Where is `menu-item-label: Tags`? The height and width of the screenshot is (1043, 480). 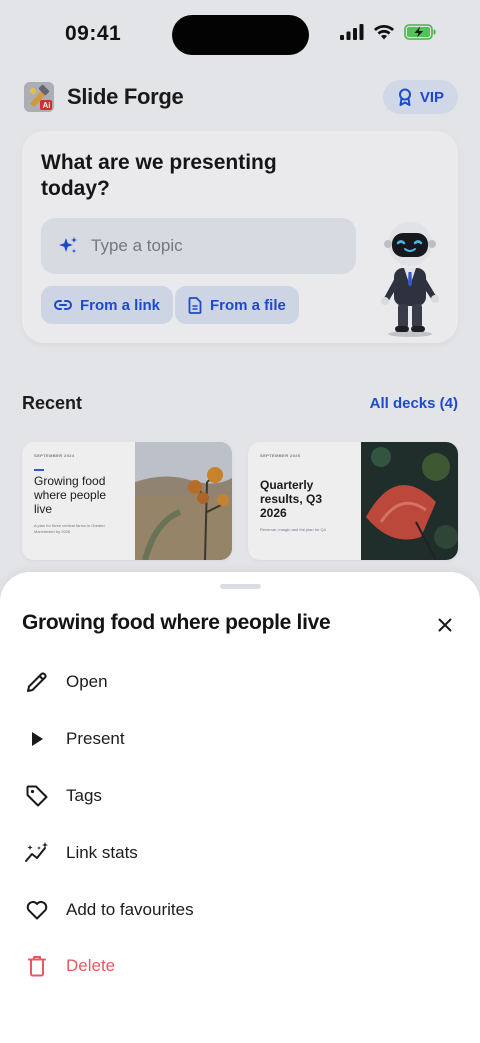
menu-item-label: Tags is located at coordinates (84, 795).